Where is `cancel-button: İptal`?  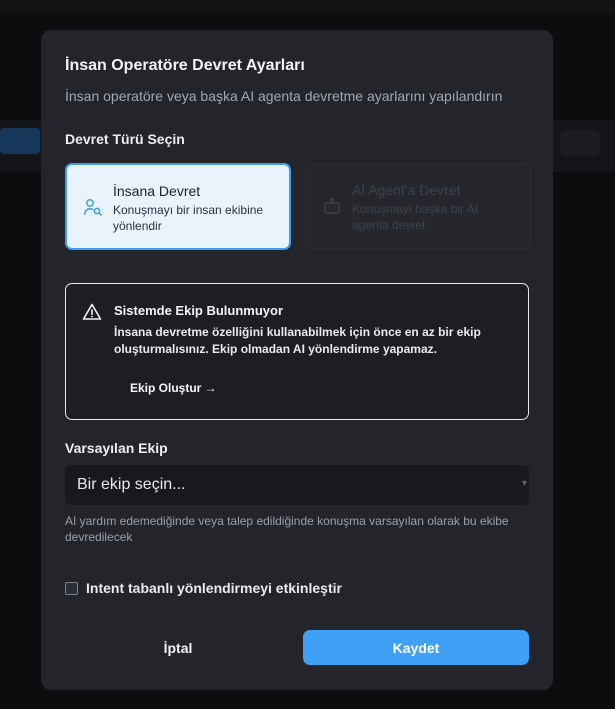 cancel-button: İptal is located at coordinates (178, 647).